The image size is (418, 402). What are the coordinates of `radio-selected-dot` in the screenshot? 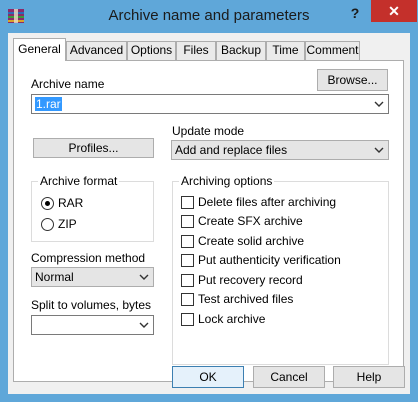 It's located at (47, 203).